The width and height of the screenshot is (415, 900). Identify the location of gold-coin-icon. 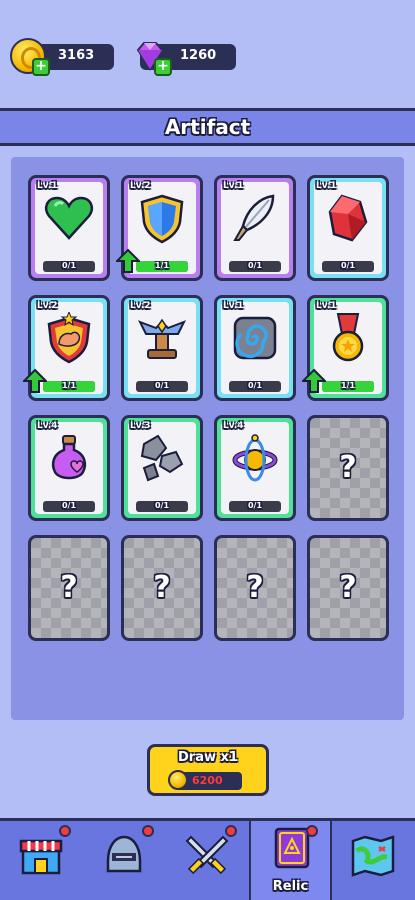
(178, 780).